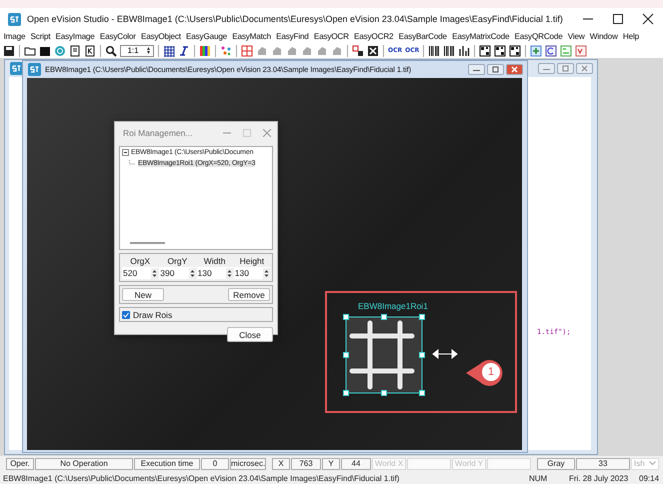 The image size is (663, 484). Describe the element at coordinates (358, 50) in the screenshot. I see `squares-icon` at that location.